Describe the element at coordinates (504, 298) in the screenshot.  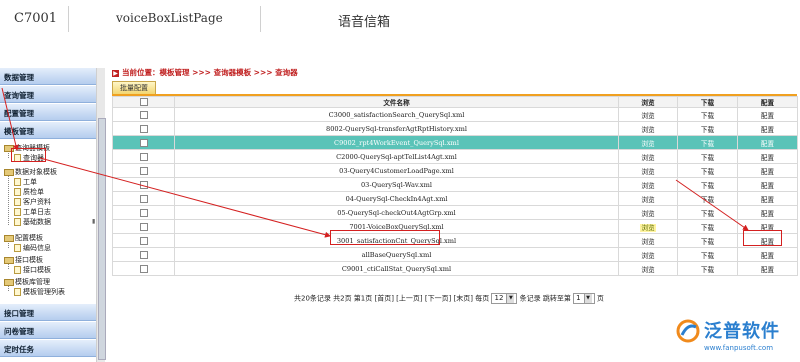
I see `per-page-select: 12 ▼` at that location.